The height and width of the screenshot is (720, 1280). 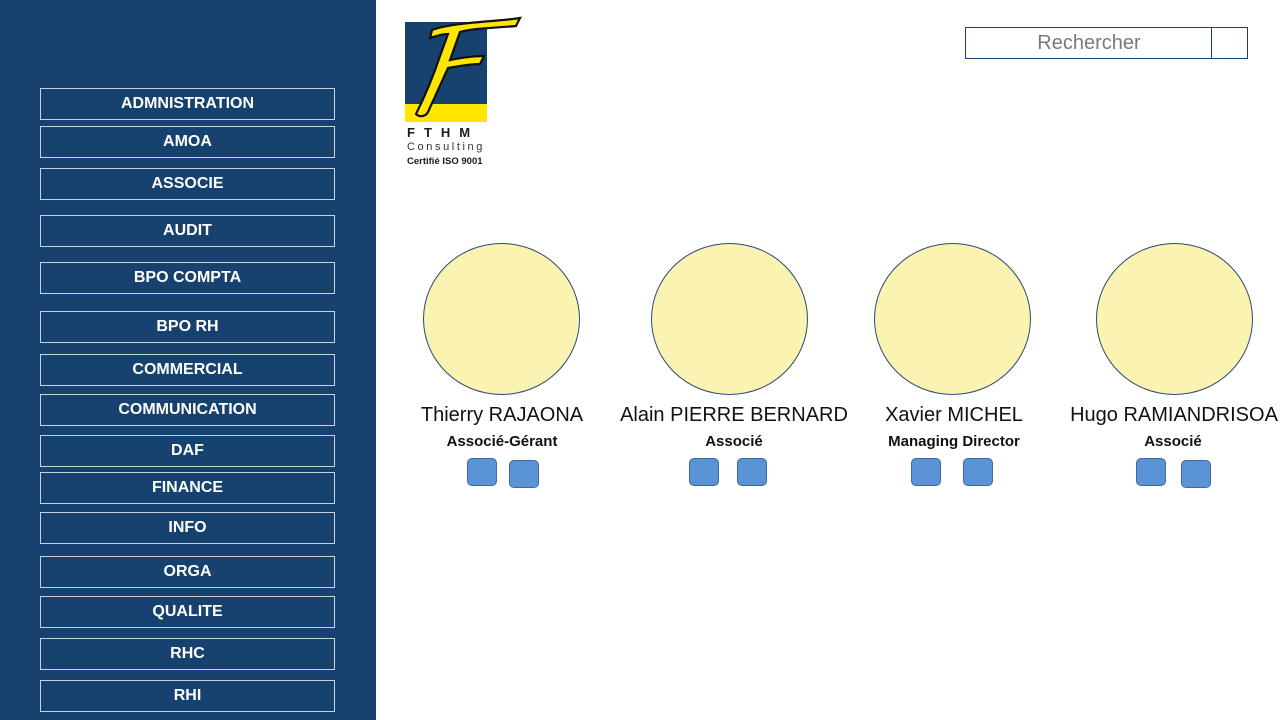 What do you see at coordinates (187, 451) in the screenshot?
I see `sidebar-item-daf: DAF` at bounding box center [187, 451].